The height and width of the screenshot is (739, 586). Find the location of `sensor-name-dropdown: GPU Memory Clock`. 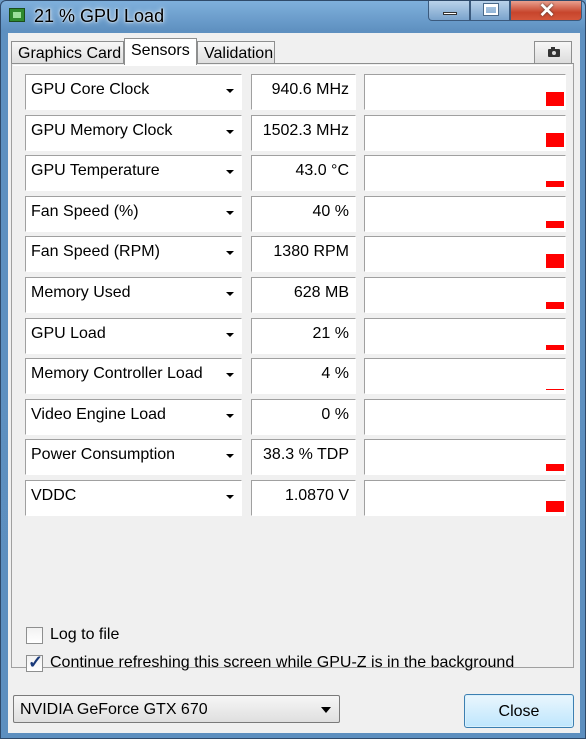

sensor-name-dropdown: GPU Memory Clock is located at coordinates (133, 132).